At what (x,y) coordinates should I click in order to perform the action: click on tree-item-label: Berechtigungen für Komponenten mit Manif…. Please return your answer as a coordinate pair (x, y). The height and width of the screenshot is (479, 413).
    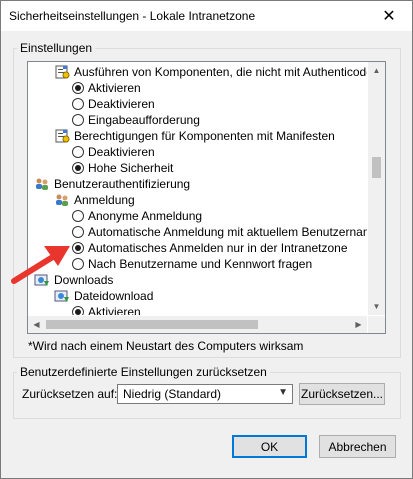
    Looking at the image, I should click on (204, 136).